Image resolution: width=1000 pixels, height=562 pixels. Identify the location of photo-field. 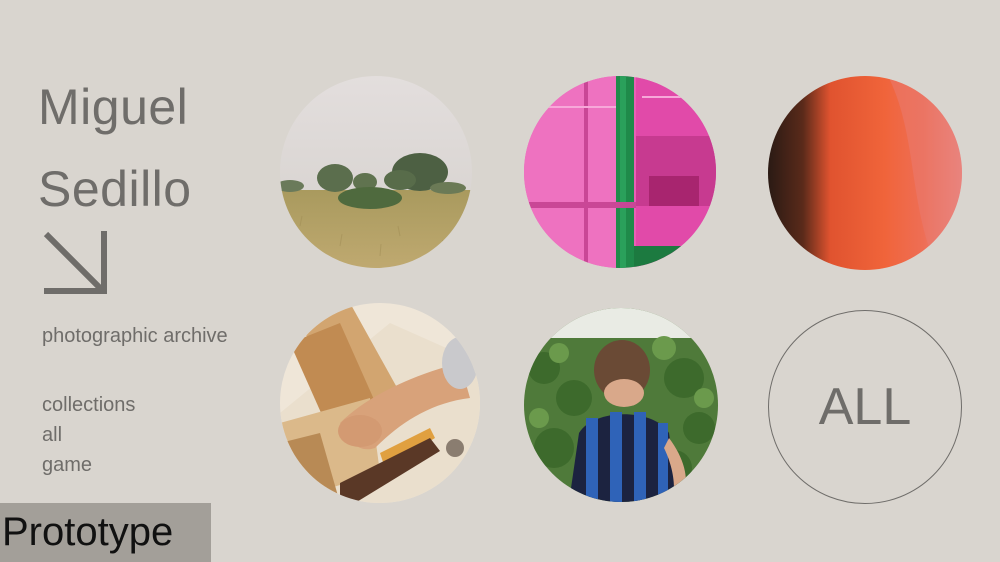
(376, 172).